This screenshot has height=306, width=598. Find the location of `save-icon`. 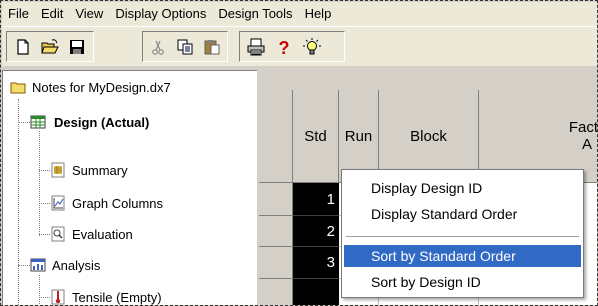

save-icon is located at coordinates (77, 46).